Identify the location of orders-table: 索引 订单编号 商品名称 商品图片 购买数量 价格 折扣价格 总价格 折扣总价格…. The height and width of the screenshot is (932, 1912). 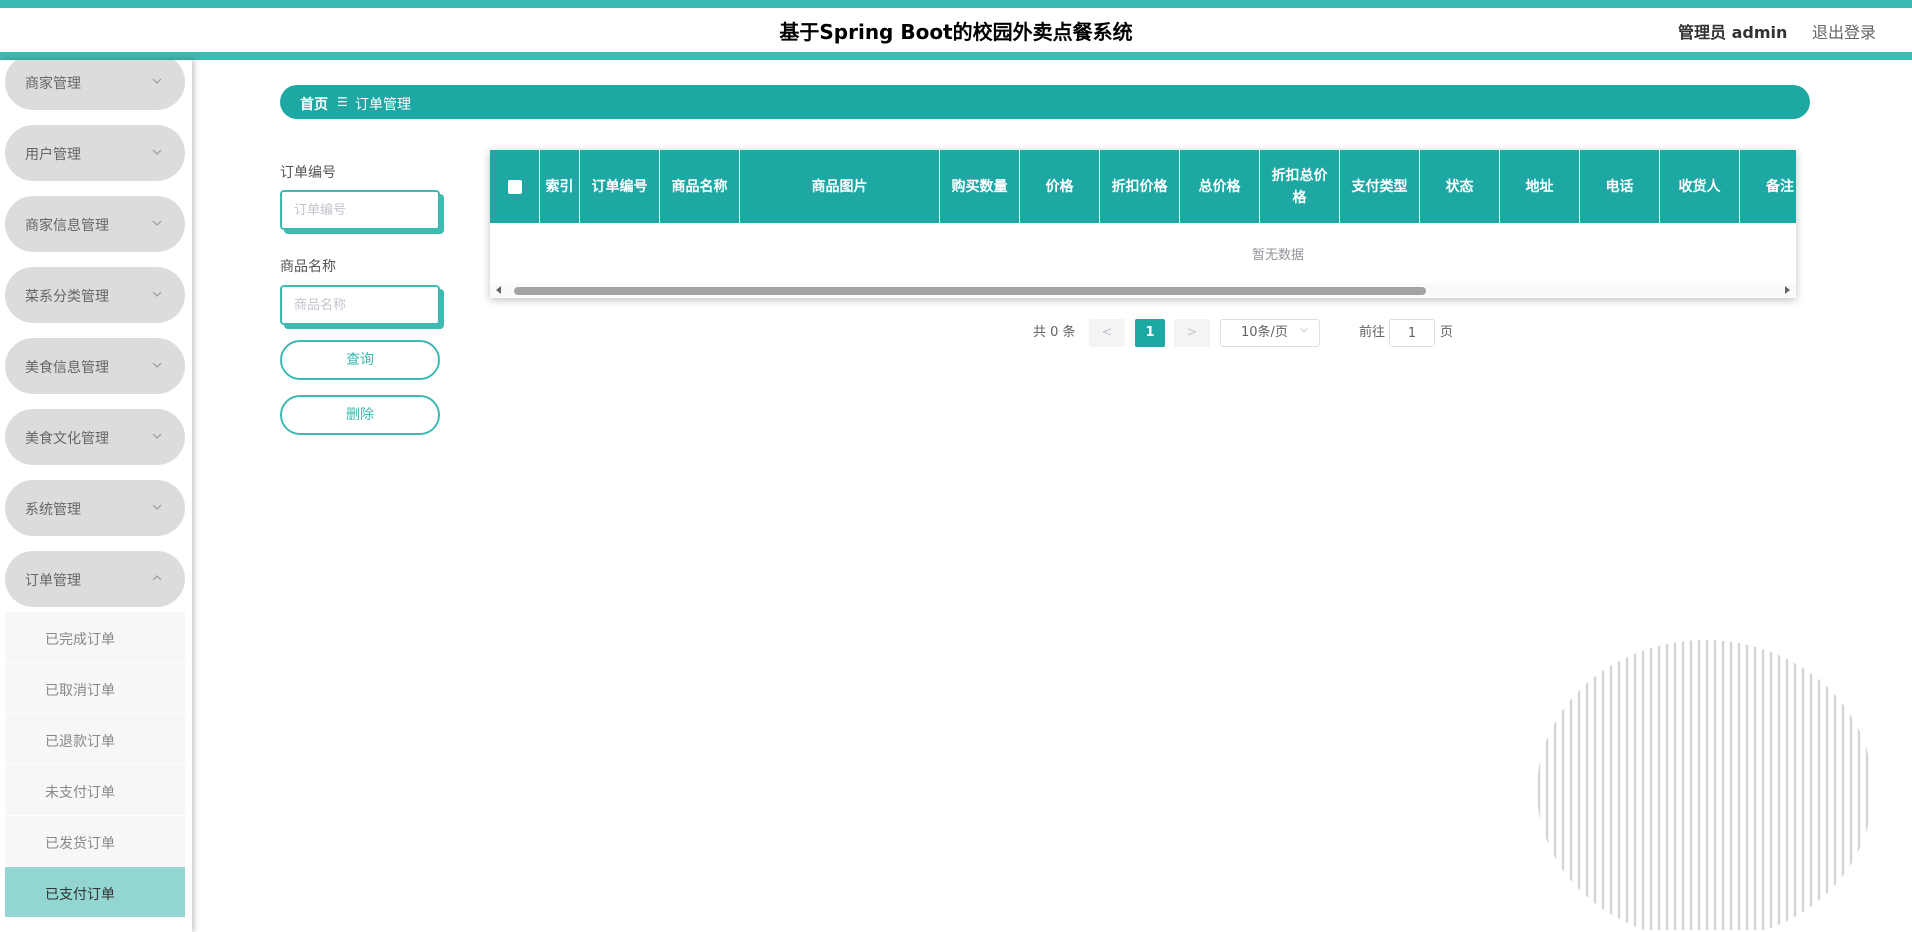
(1143, 224).